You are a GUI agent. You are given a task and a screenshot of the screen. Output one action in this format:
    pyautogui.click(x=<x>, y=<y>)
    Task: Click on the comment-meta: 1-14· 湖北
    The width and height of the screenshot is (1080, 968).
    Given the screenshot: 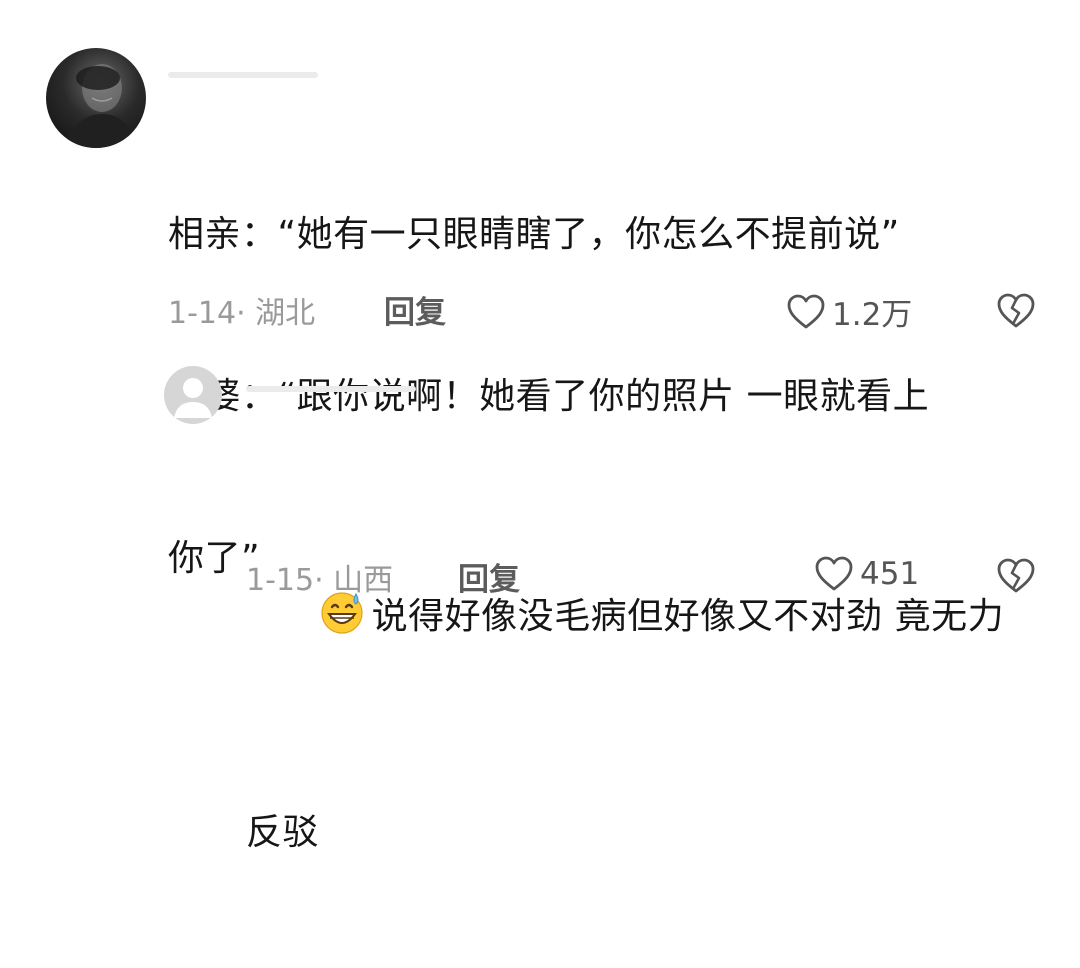 What is the action you would take?
    pyautogui.click(x=241, y=310)
    